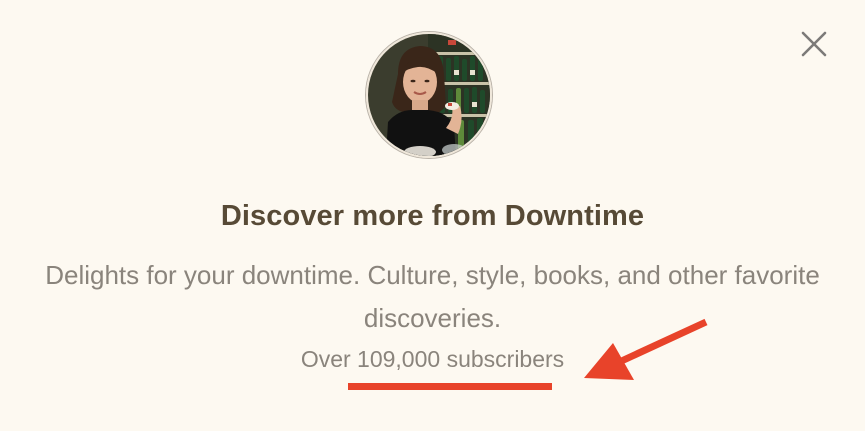 The image size is (865, 431). Describe the element at coordinates (432, 359) in the screenshot. I see `subscriber-count: Over 109,000 subscribers` at that location.